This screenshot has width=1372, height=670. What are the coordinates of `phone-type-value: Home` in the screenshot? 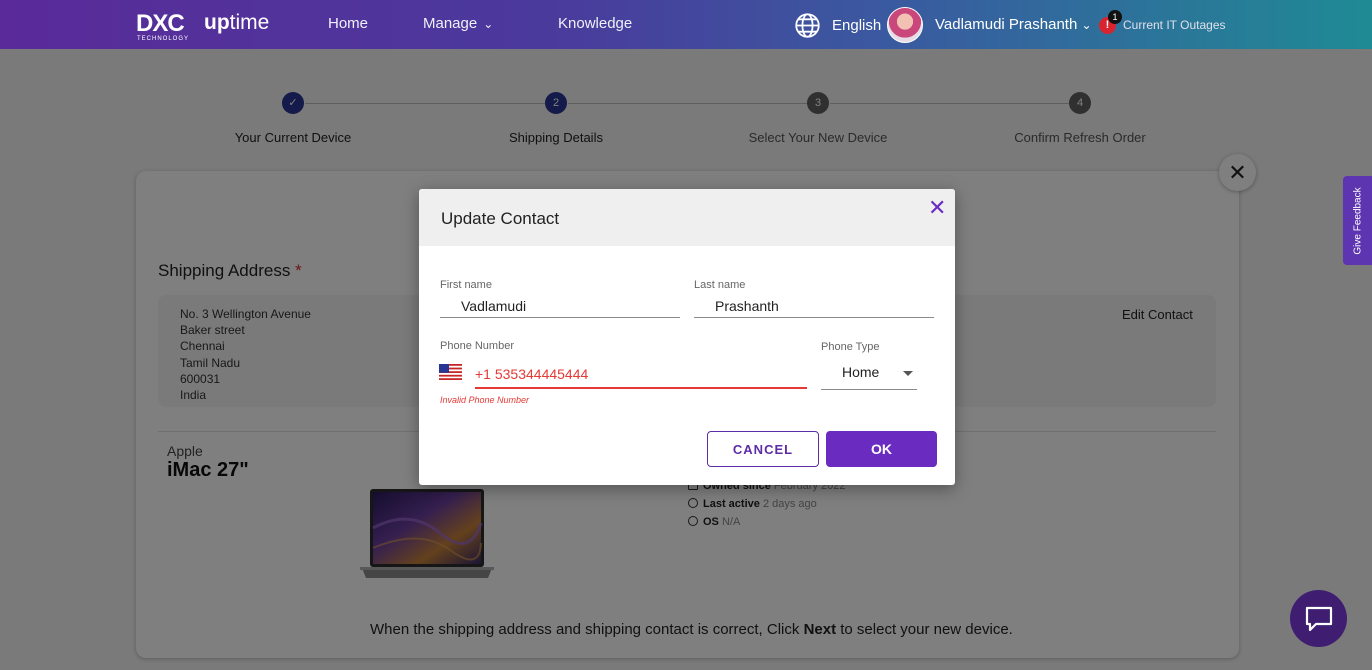 It's located at (861, 372).